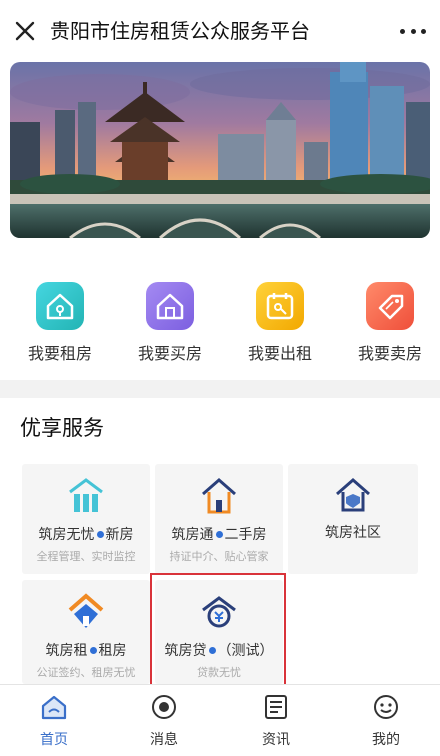 The image size is (440, 756). I want to click on tab-label: 我的, so click(386, 740).